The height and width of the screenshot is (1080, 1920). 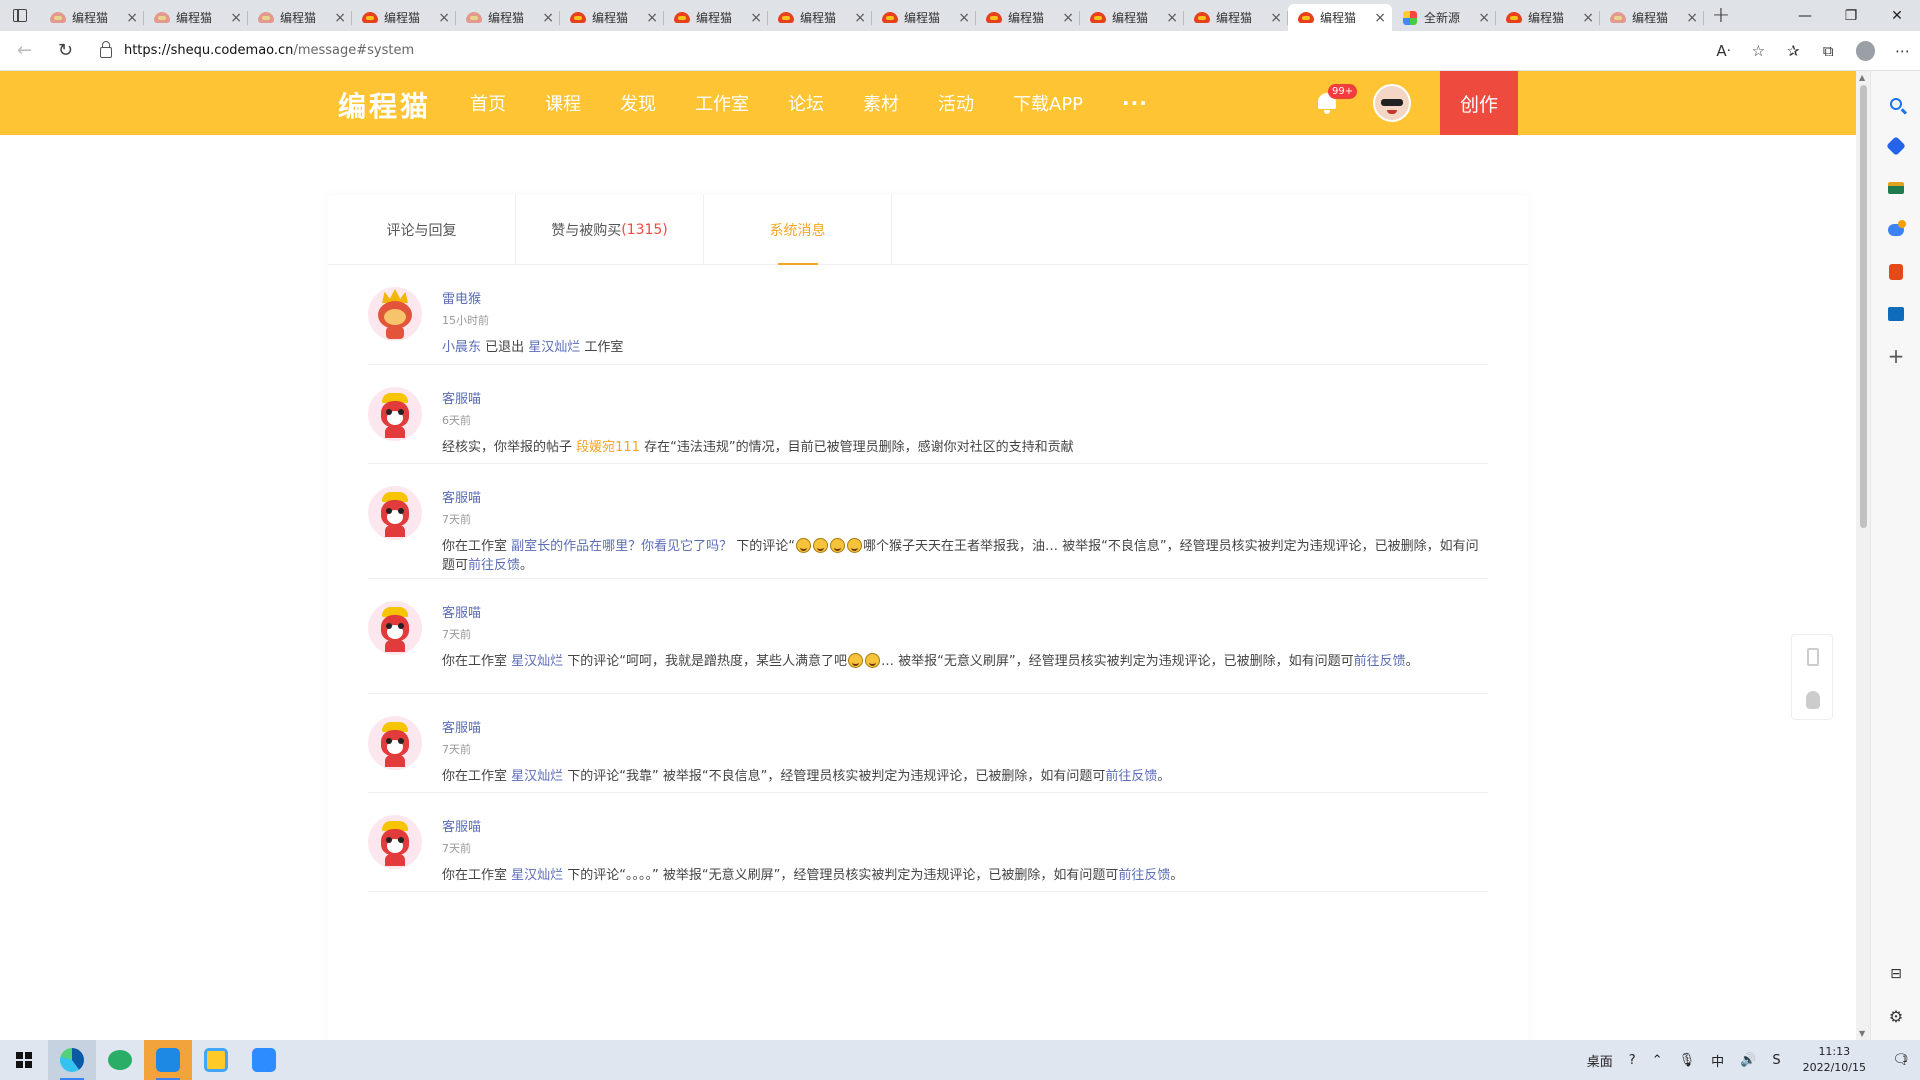 What do you see at coordinates (1687, 1060) in the screenshot?
I see `microphone-icon: 🎙` at bounding box center [1687, 1060].